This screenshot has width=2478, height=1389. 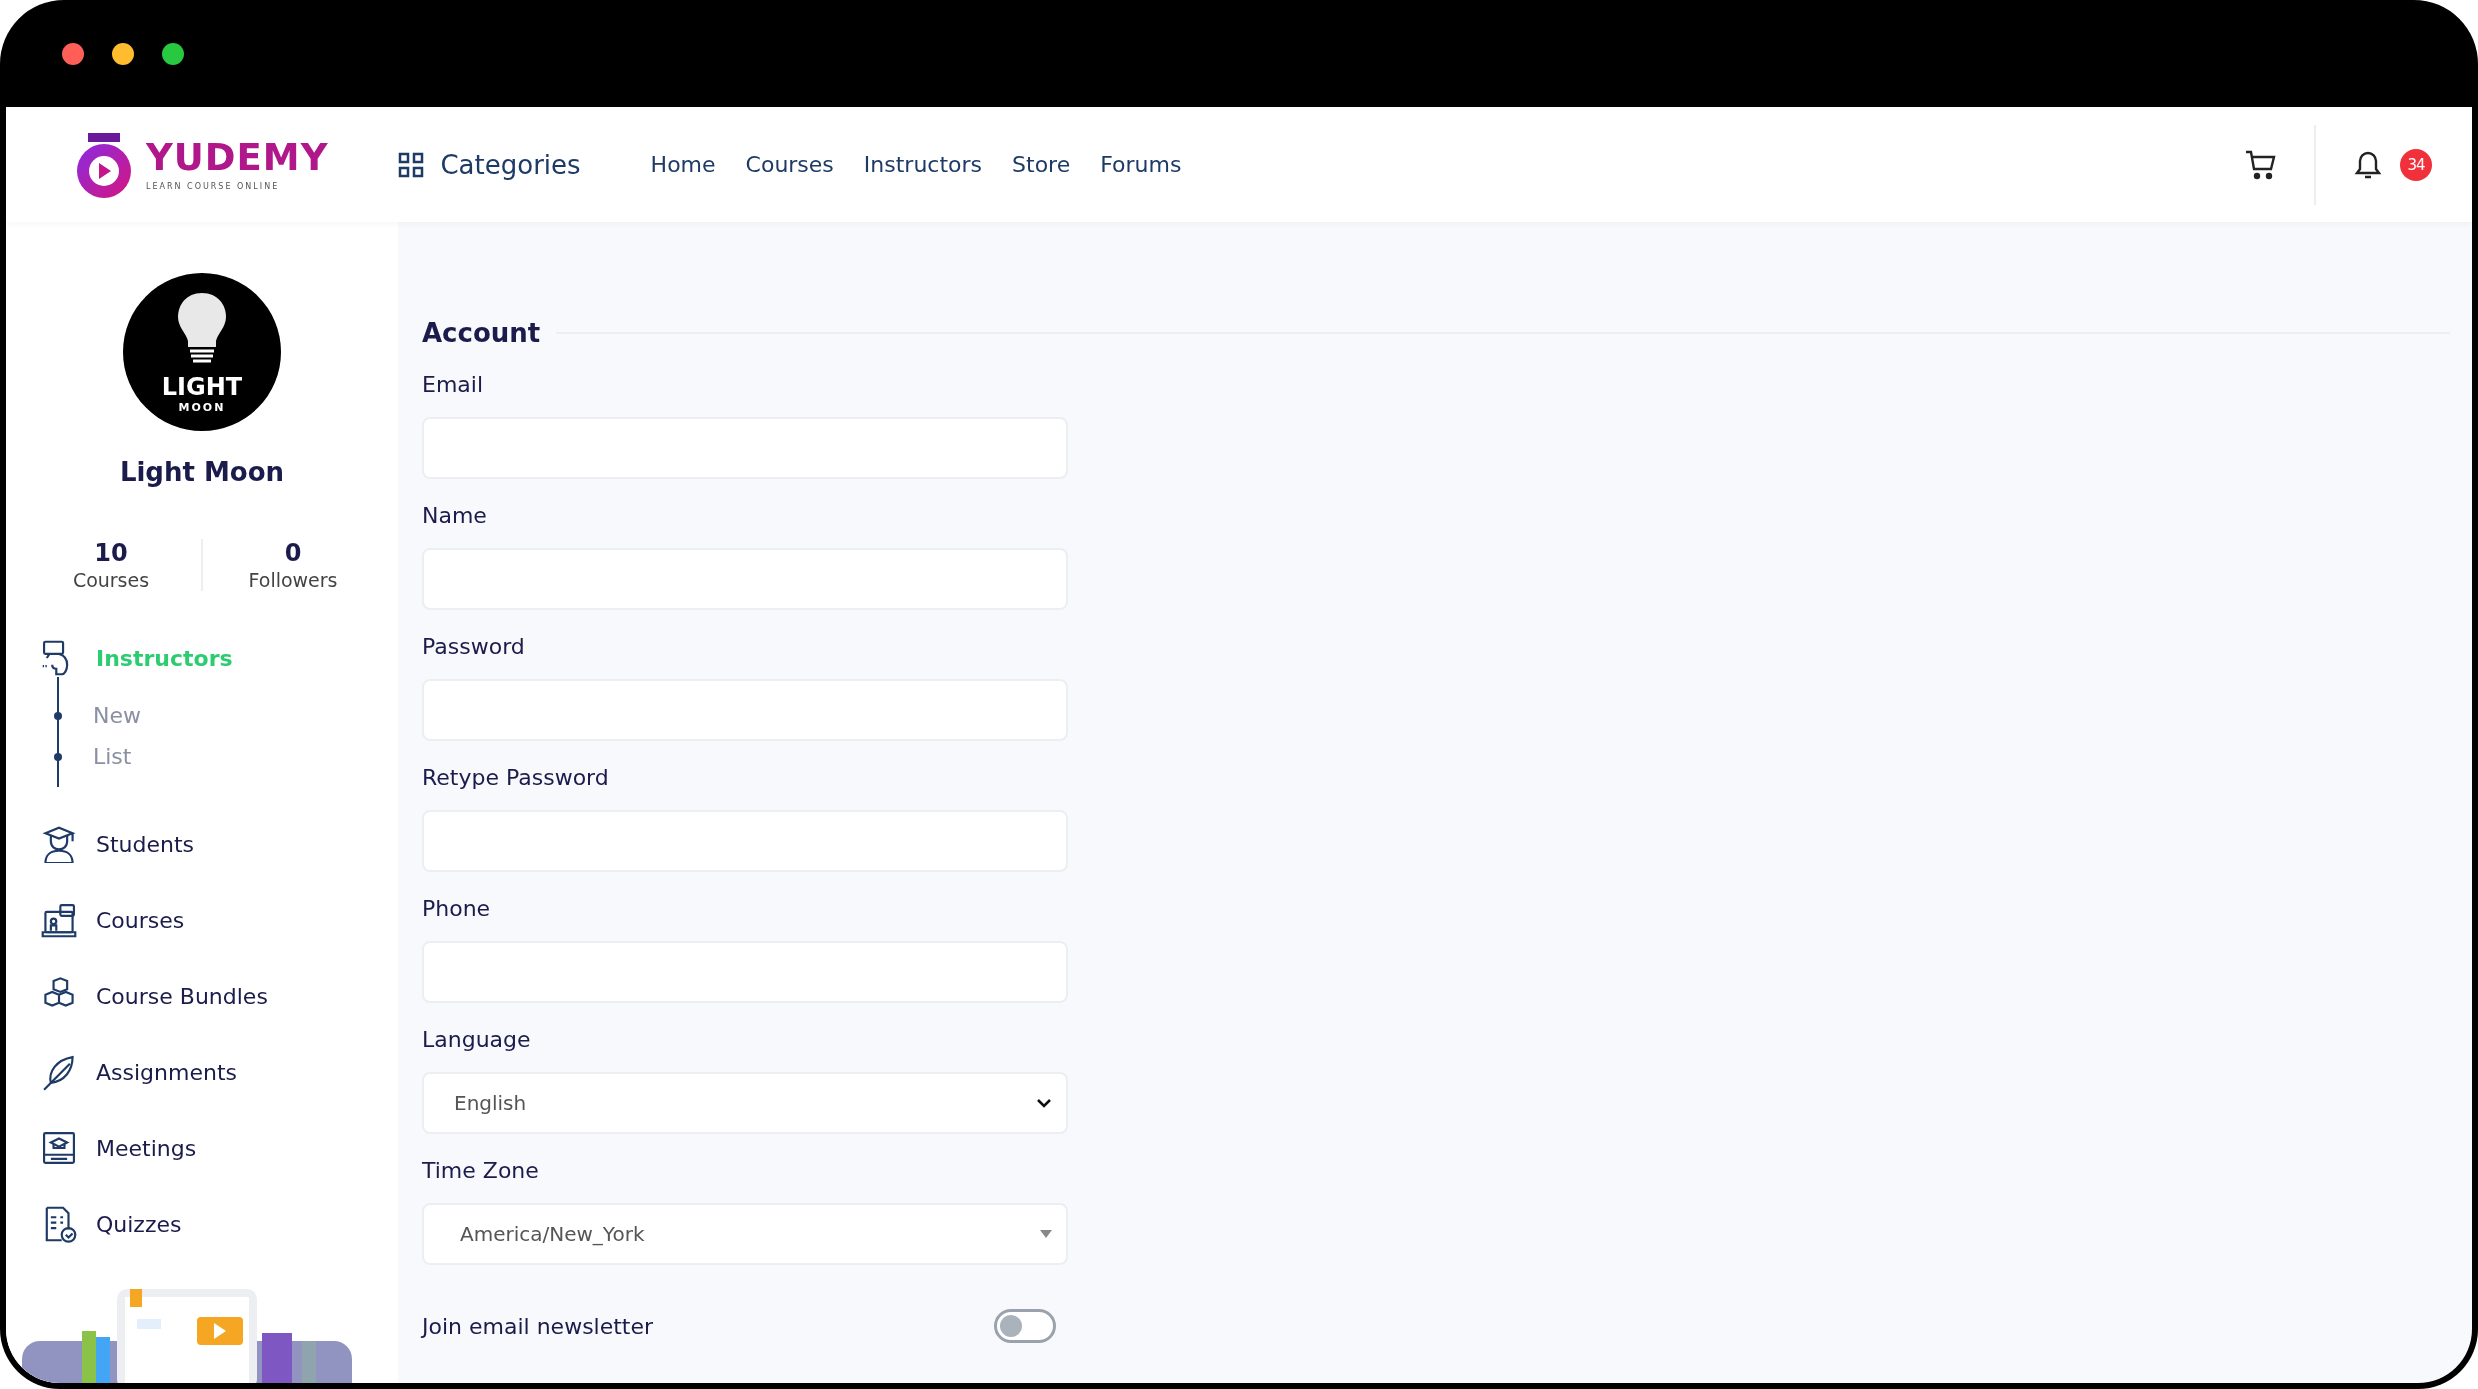 I want to click on cart-icon, so click(x=2261, y=164).